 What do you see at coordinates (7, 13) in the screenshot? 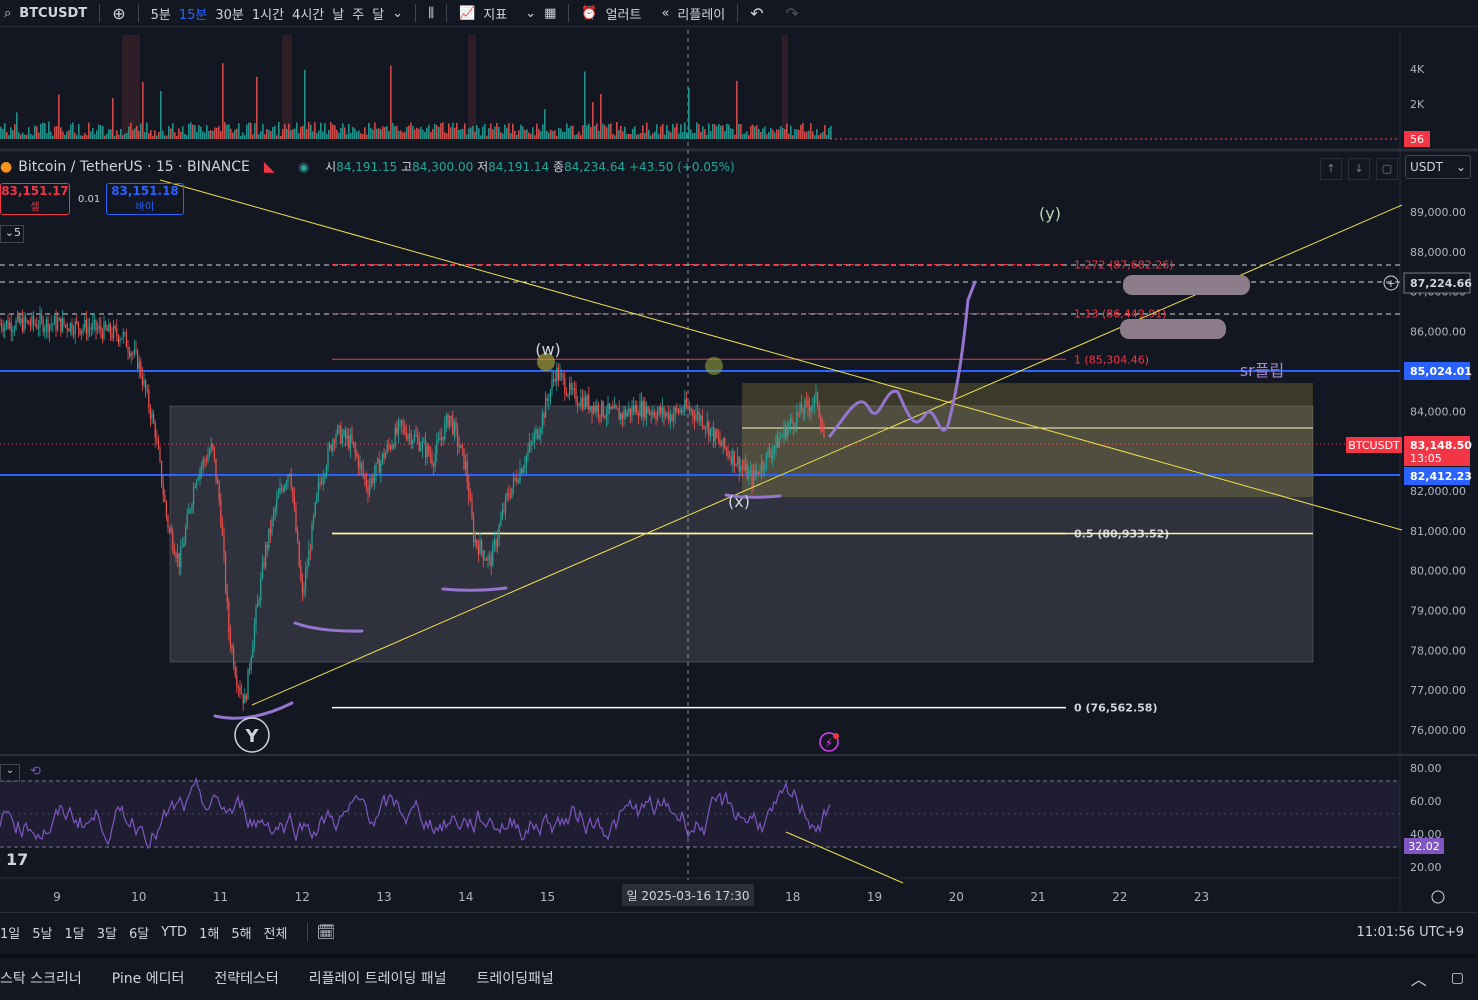
I see `search-icon: ⌕` at bounding box center [7, 13].